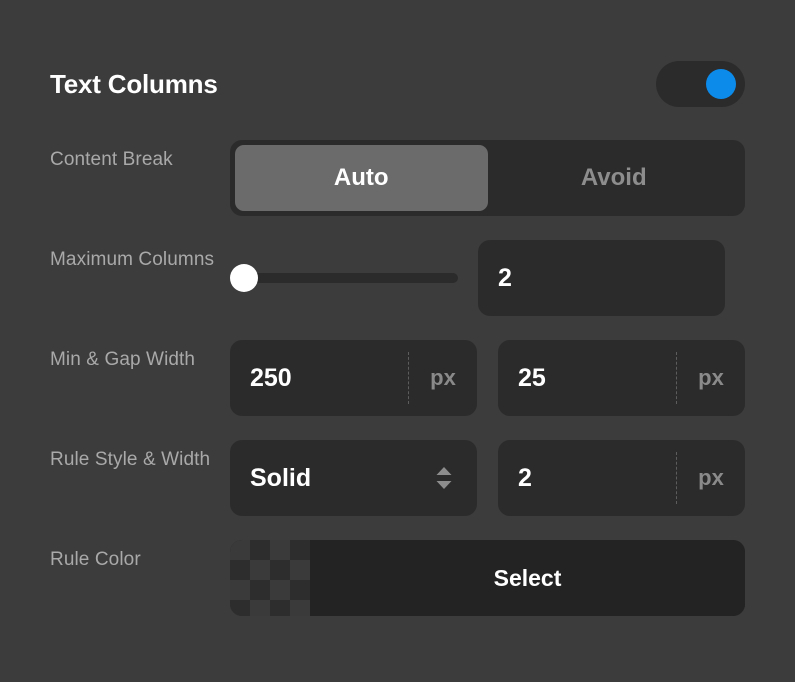 The image size is (795, 682). I want to click on row-content-break: Content Break Auto Avoid, so click(397, 178).